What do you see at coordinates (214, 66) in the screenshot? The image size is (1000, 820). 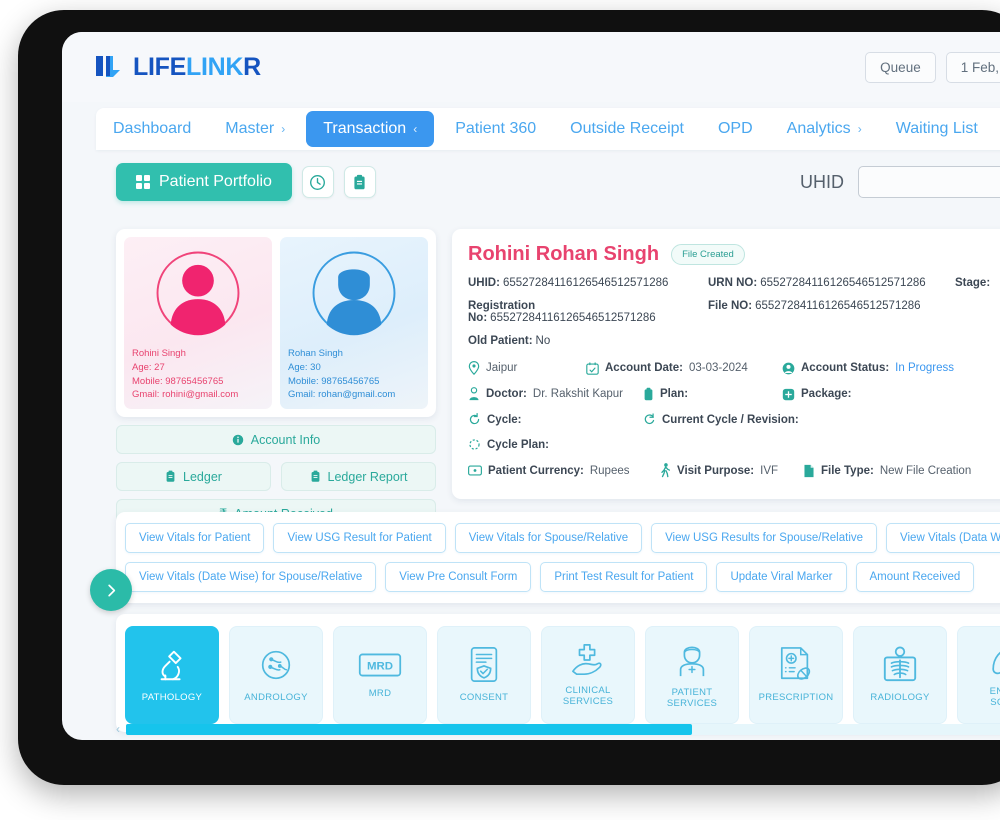 I see `logo-text-link: LINK` at bounding box center [214, 66].